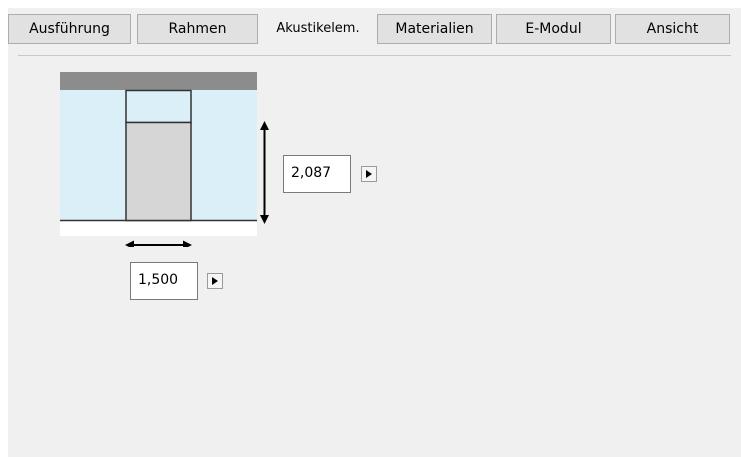 The width and height of the screenshot is (741, 457). I want to click on height-input: 2,087, so click(317, 174).